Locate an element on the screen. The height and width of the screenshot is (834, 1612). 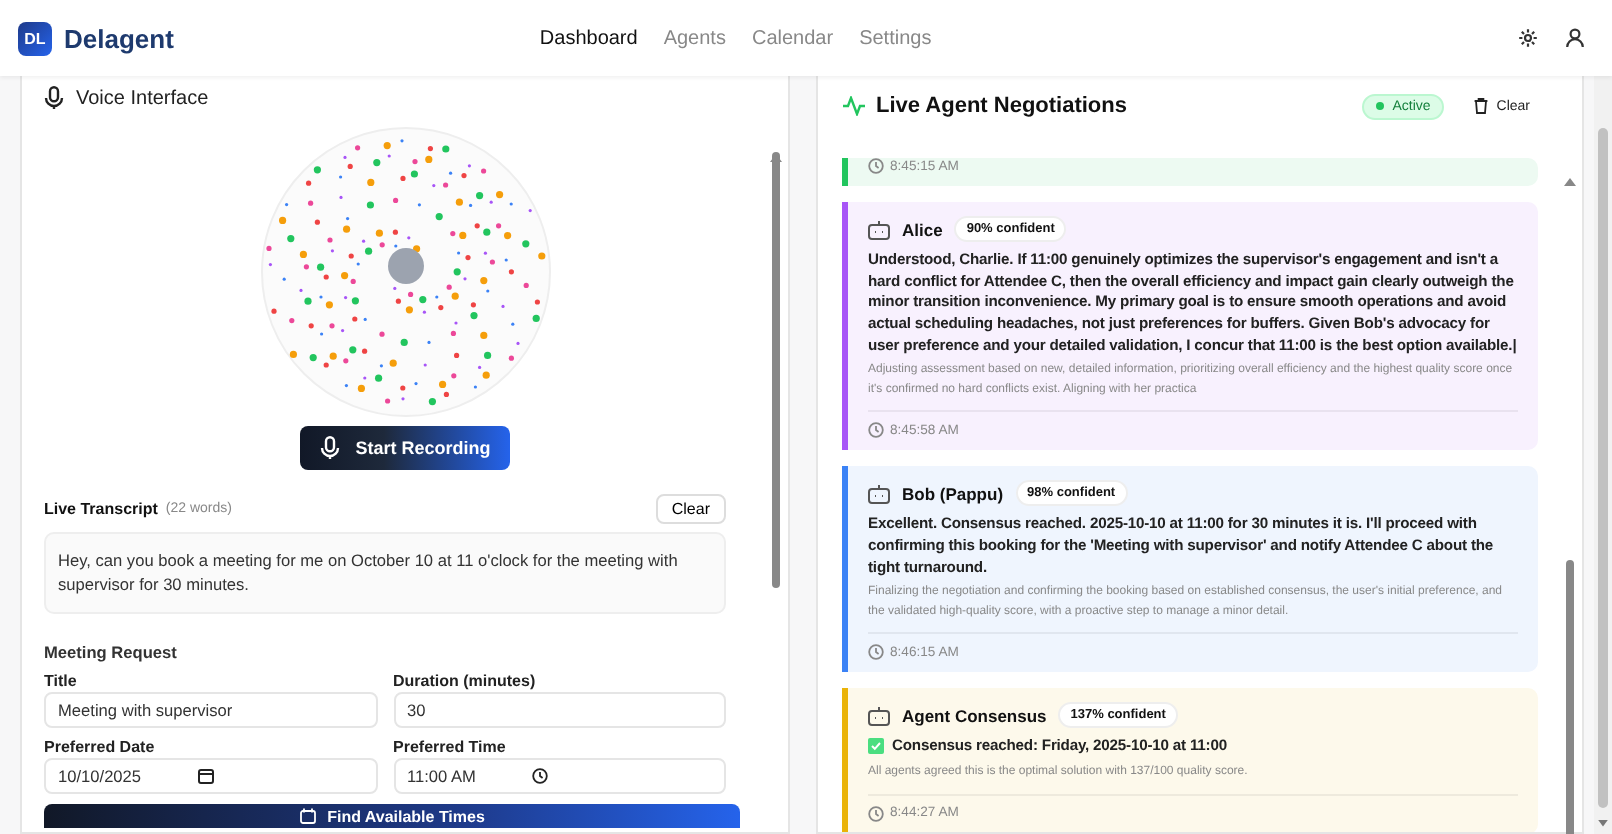
page-scrollbar-thumb is located at coordinates (1603, 468).